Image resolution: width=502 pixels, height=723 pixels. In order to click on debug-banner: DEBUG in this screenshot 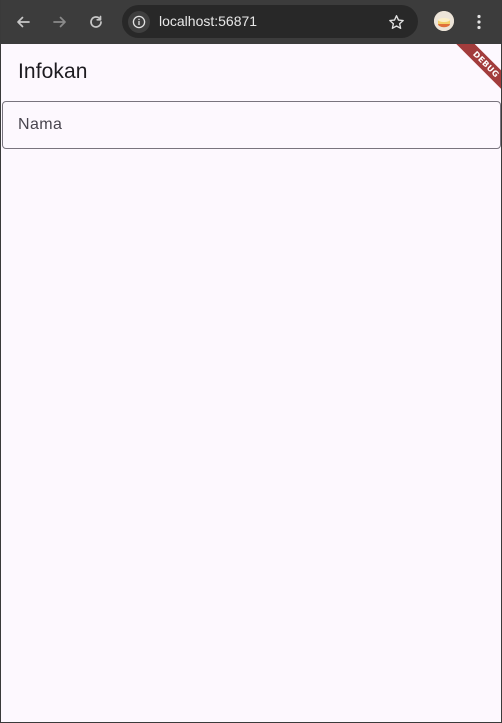, I will do `click(472, 73)`.